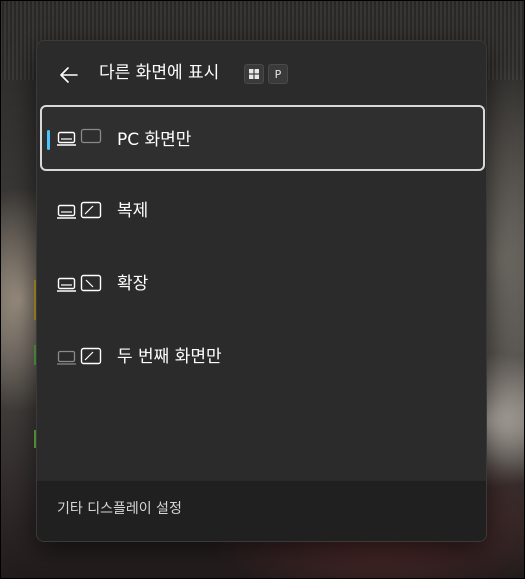 The image size is (525, 579). I want to click on p-key-badge: P, so click(278, 74).